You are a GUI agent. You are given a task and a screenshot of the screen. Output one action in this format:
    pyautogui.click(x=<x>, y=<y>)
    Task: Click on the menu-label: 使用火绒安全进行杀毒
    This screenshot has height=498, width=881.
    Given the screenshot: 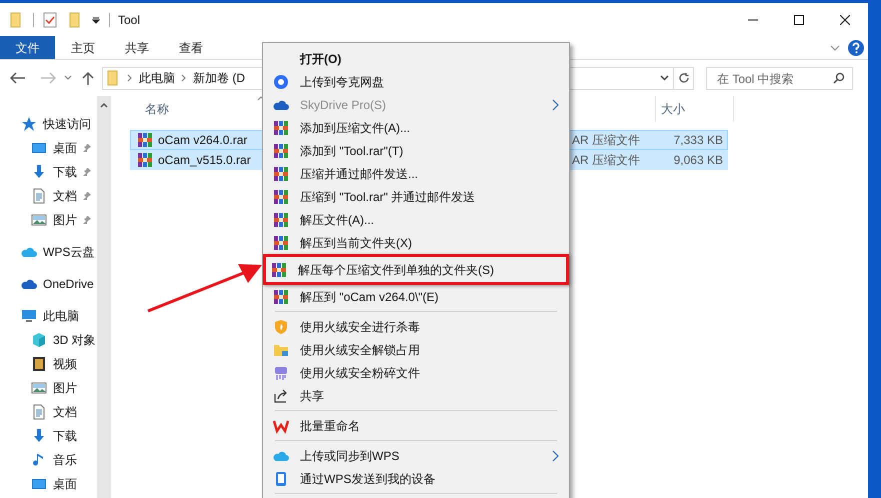 What is the action you would take?
    pyautogui.click(x=360, y=327)
    